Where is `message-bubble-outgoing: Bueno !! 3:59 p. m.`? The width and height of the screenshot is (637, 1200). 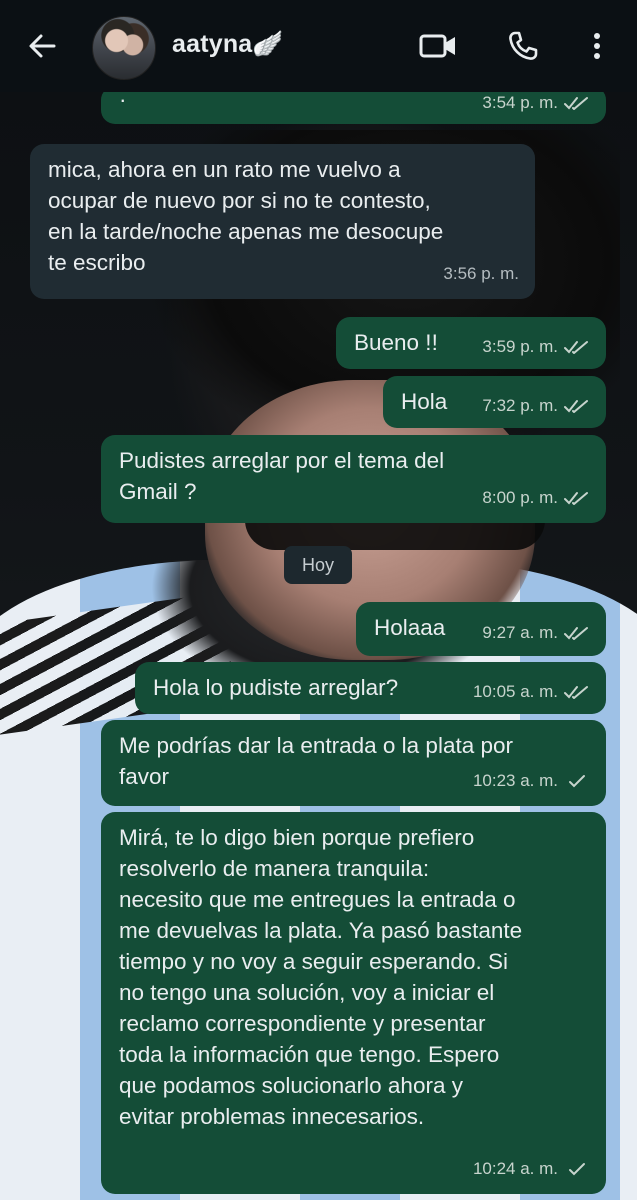
message-bubble-outgoing: Bueno !! 3:59 p. m. is located at coordinates (471, 343).